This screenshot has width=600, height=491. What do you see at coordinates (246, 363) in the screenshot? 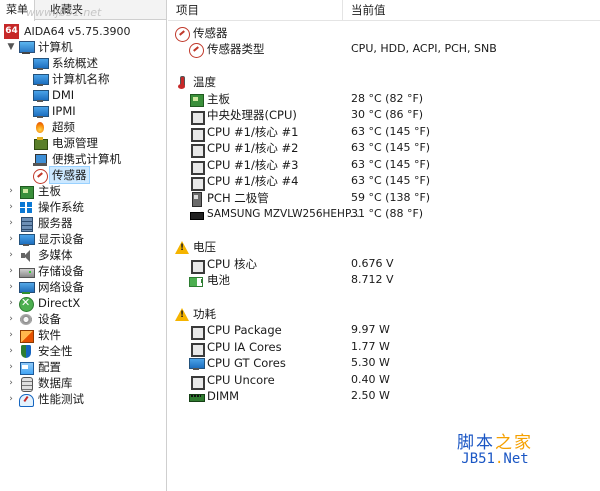
I see `row-label: CPU GT Cores` at bounding box center [246, 363].